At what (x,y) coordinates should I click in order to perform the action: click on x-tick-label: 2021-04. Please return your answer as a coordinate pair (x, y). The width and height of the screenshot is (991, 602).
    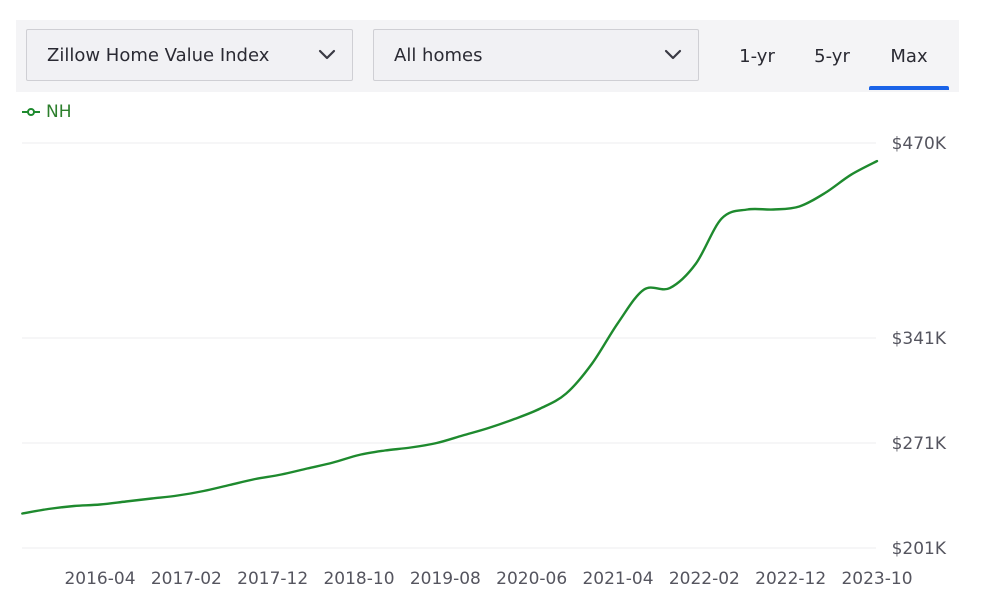
    Looking at the image, I should click on (617, 579).